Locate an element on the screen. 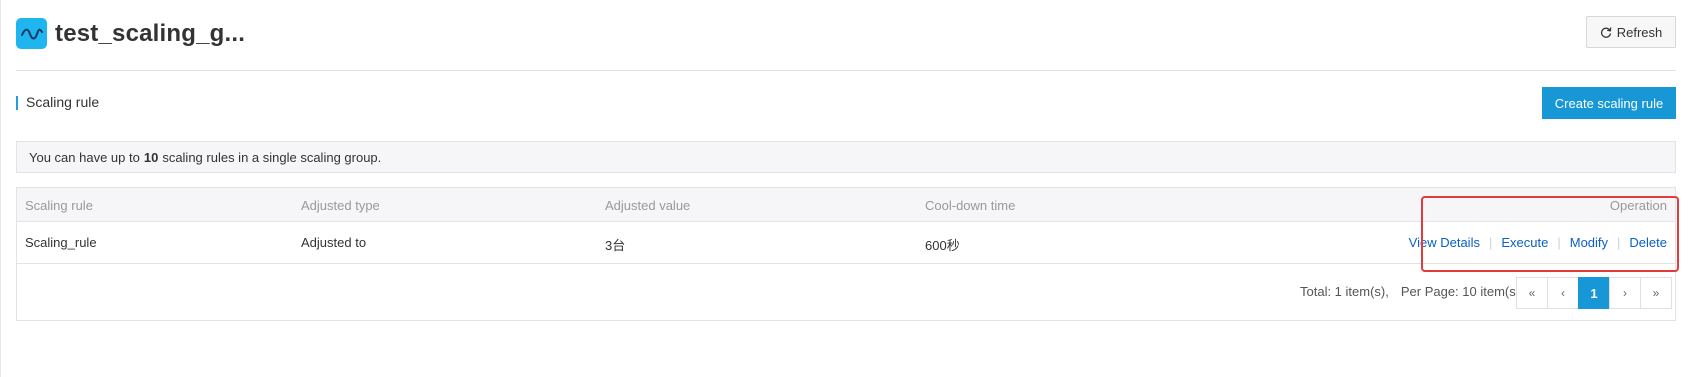 Image resolution: width=1690 pixels, height=377 pixels. notice-suffix: scaling rules in a single scaling group. is located at coordinates (272, 157).